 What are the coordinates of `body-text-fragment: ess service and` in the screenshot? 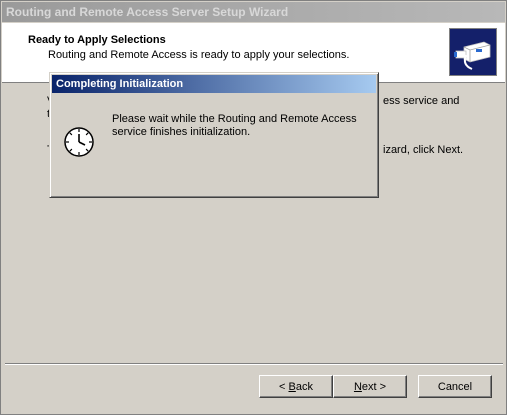 It's located at (421, 101).